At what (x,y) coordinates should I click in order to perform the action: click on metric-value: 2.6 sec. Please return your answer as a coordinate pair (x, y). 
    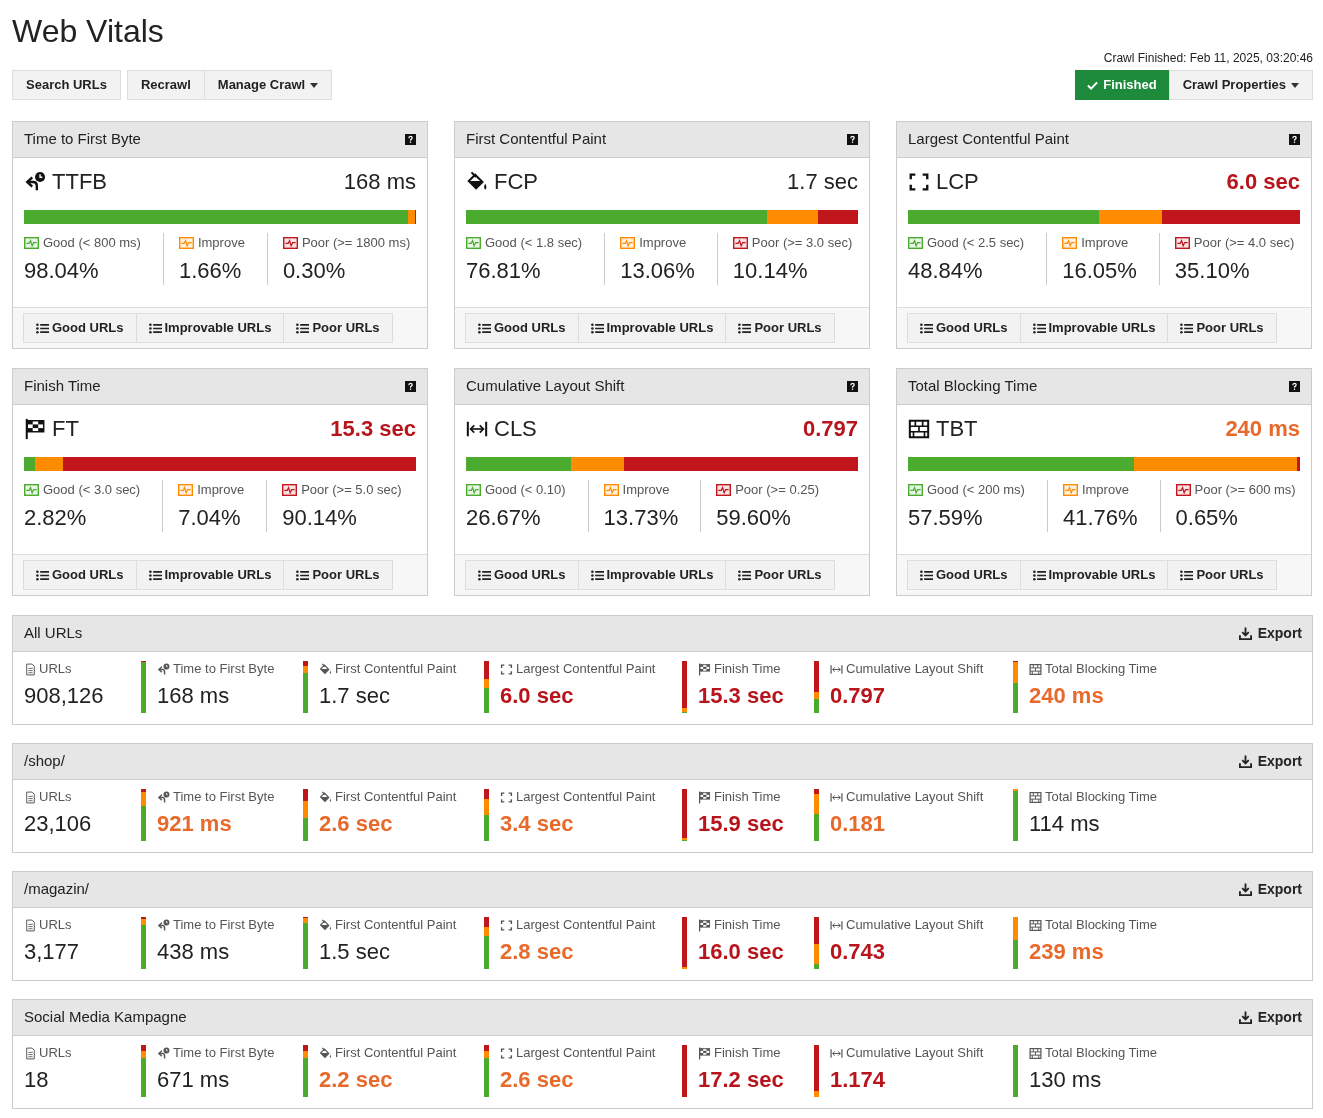
    Looking at the image, I should click on (356, 824).